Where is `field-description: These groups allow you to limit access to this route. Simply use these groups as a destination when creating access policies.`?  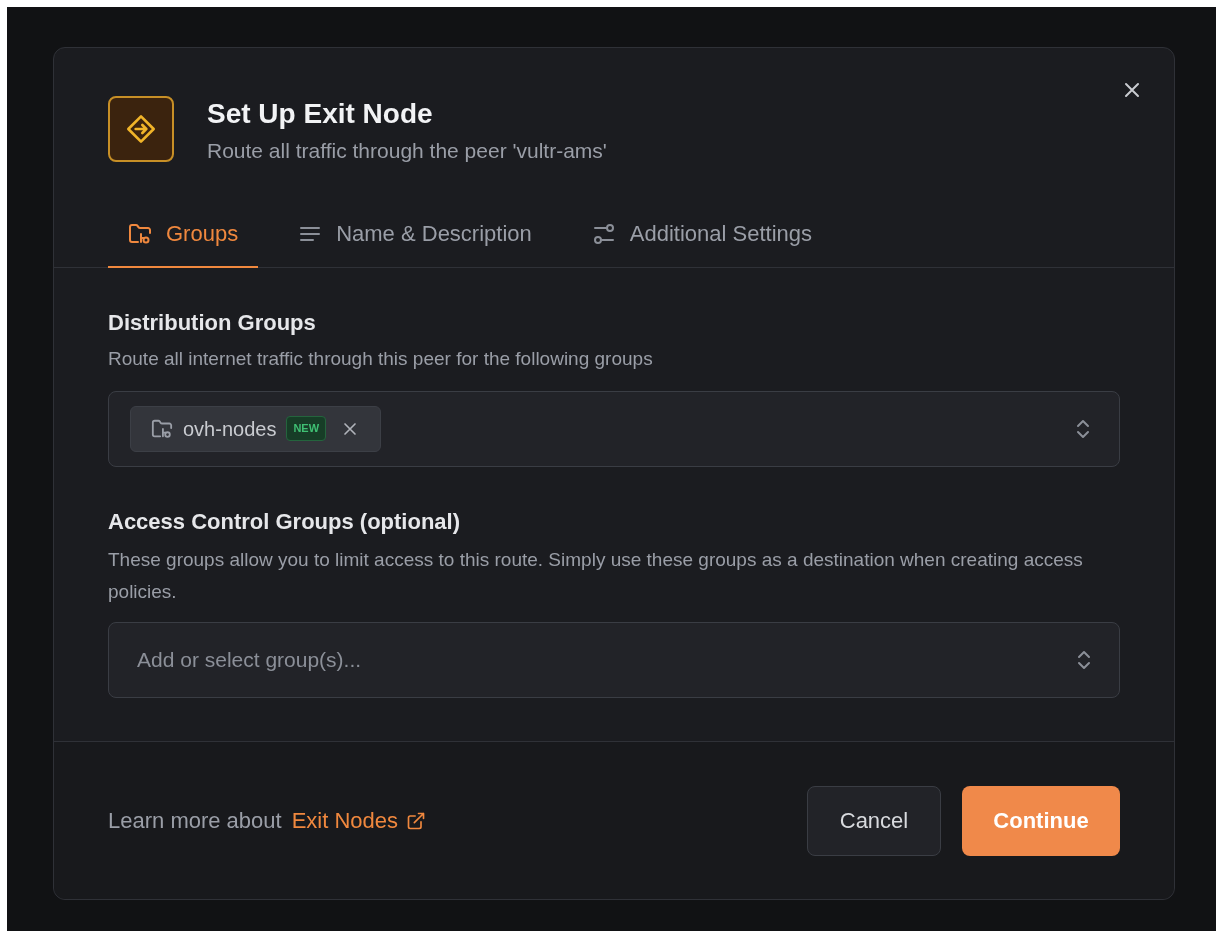
field-description: These groups allow you to limit access to this route. Simply use these groups as a destination when creating access policies. is located at coordinates (596, 575).